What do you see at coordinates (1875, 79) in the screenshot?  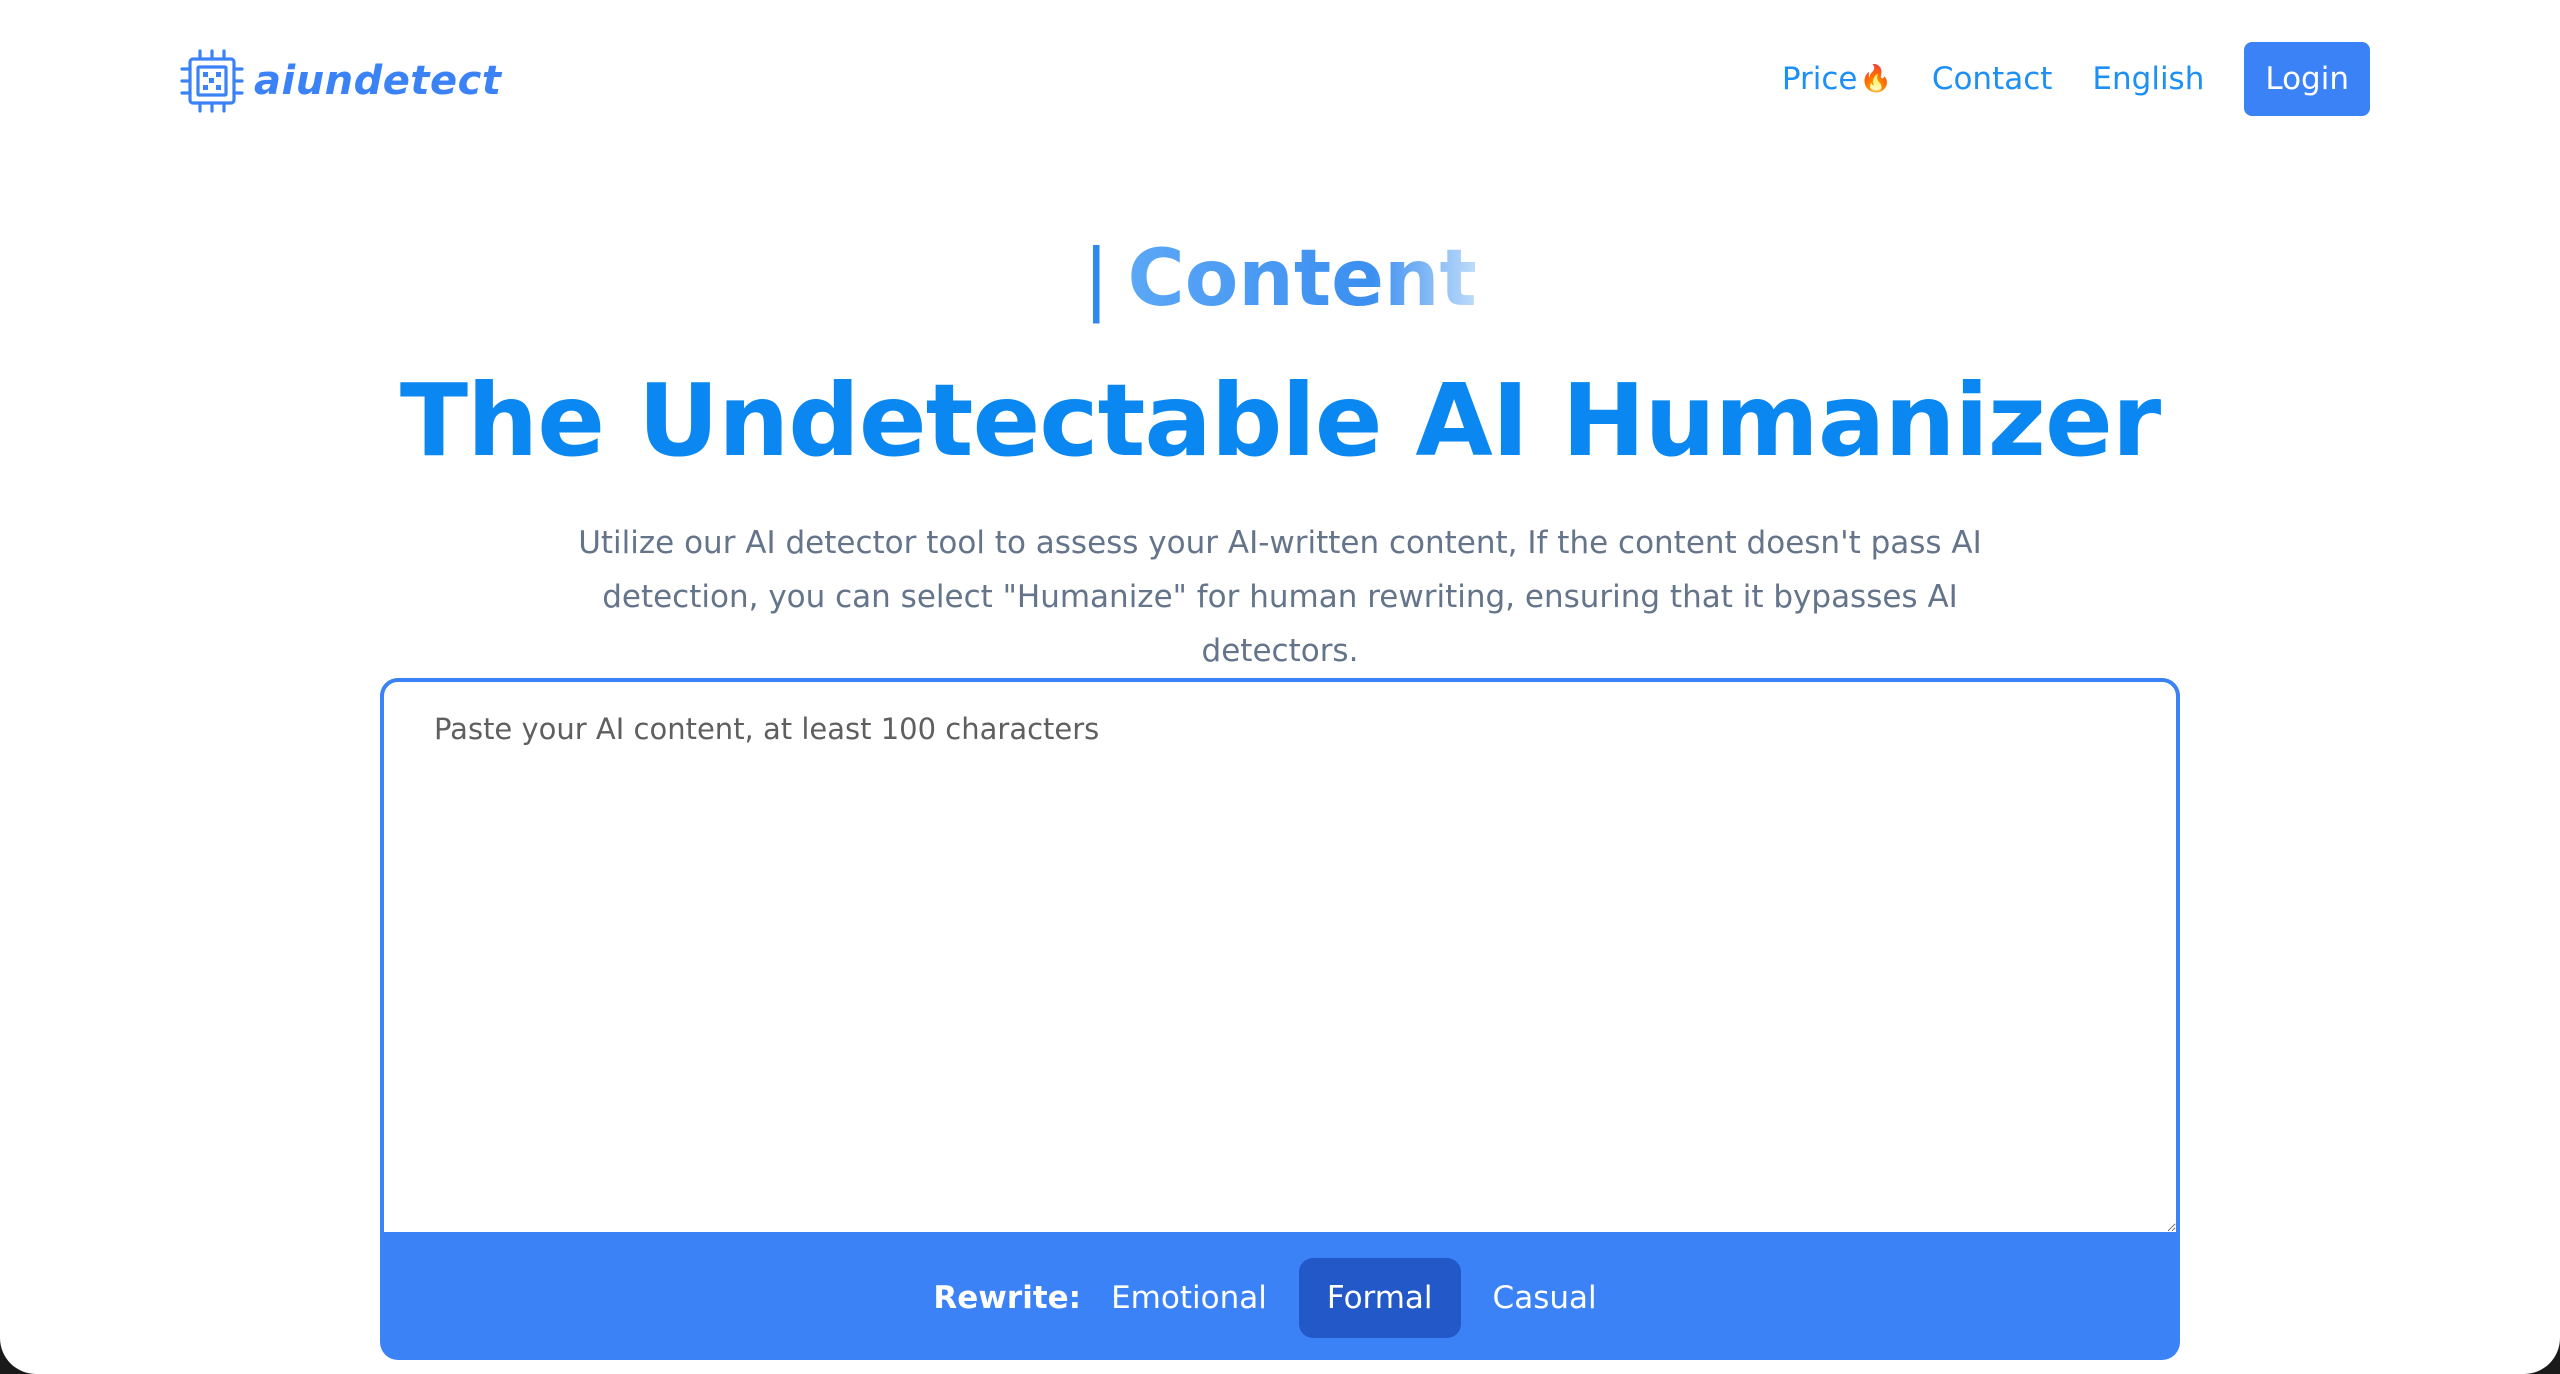 I see `fire-icon: 🔥` at bounding box center [1875, 79].